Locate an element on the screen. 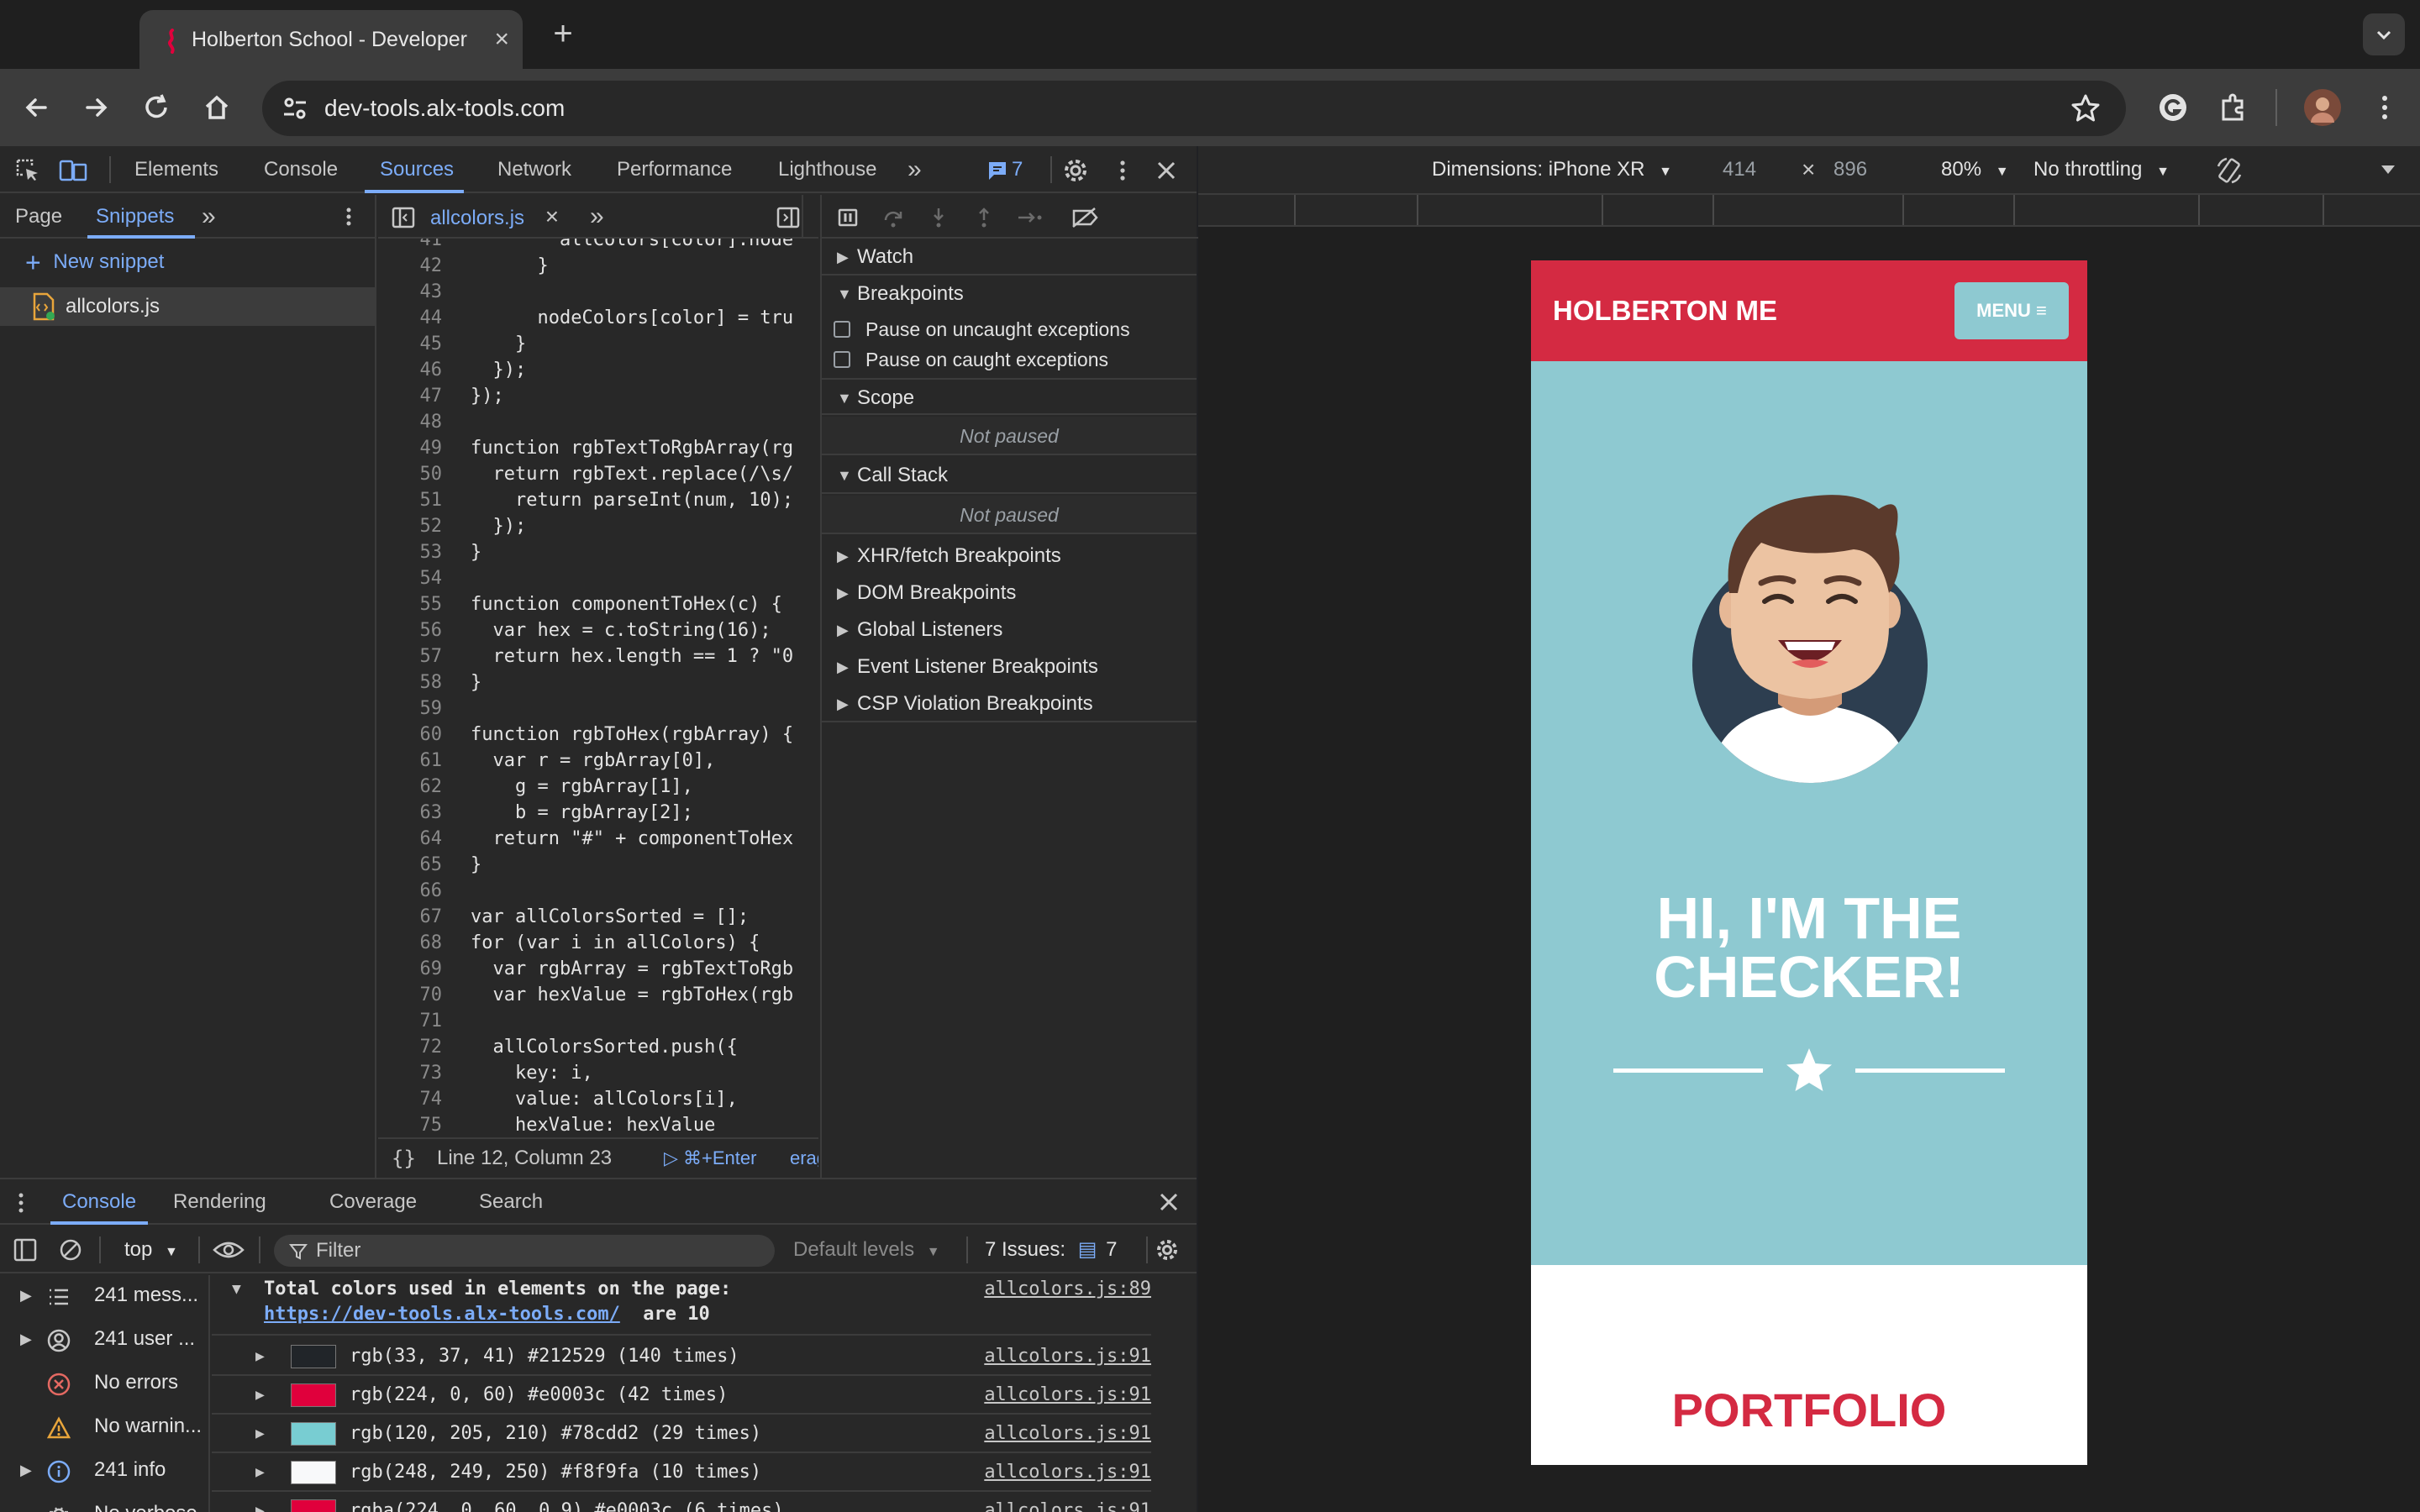  line-number: 71 is located at coordinates (411, 1021).